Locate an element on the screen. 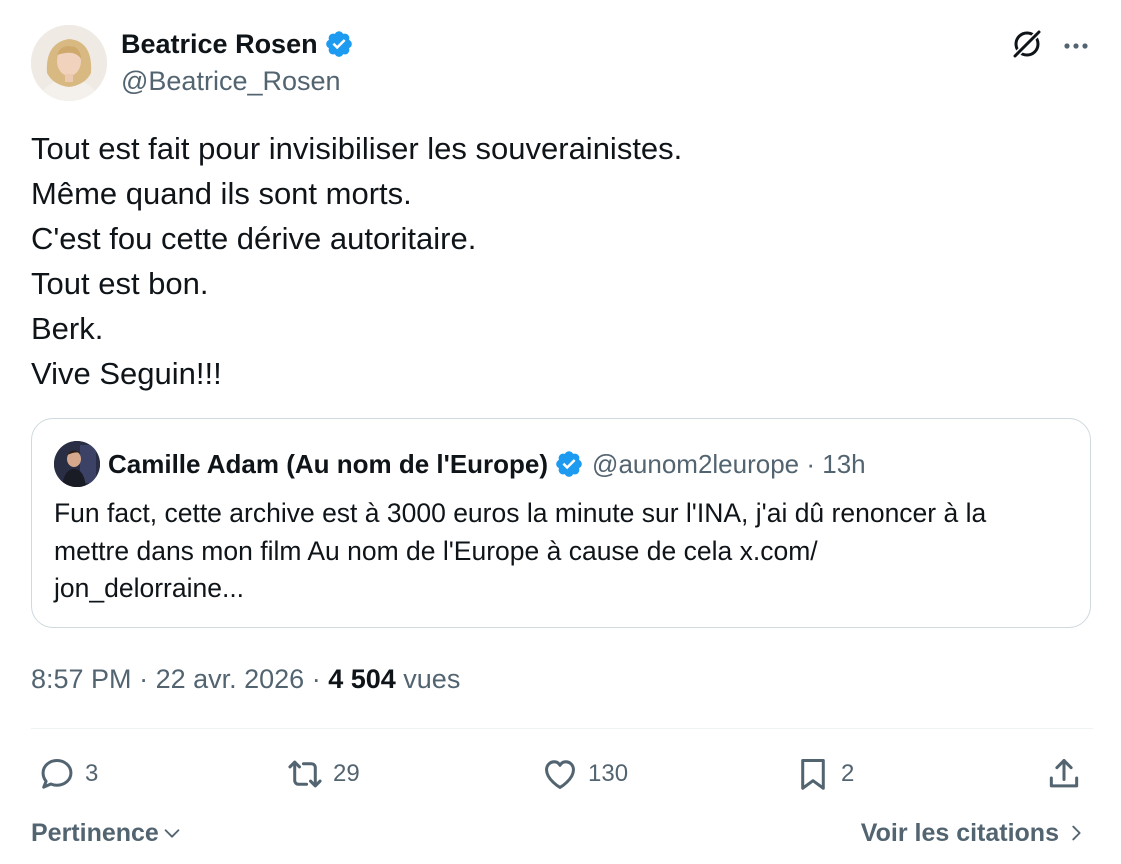 This screenshot has height=864, width=1121. repost-count: 29 is located at coordinates (346, 773).